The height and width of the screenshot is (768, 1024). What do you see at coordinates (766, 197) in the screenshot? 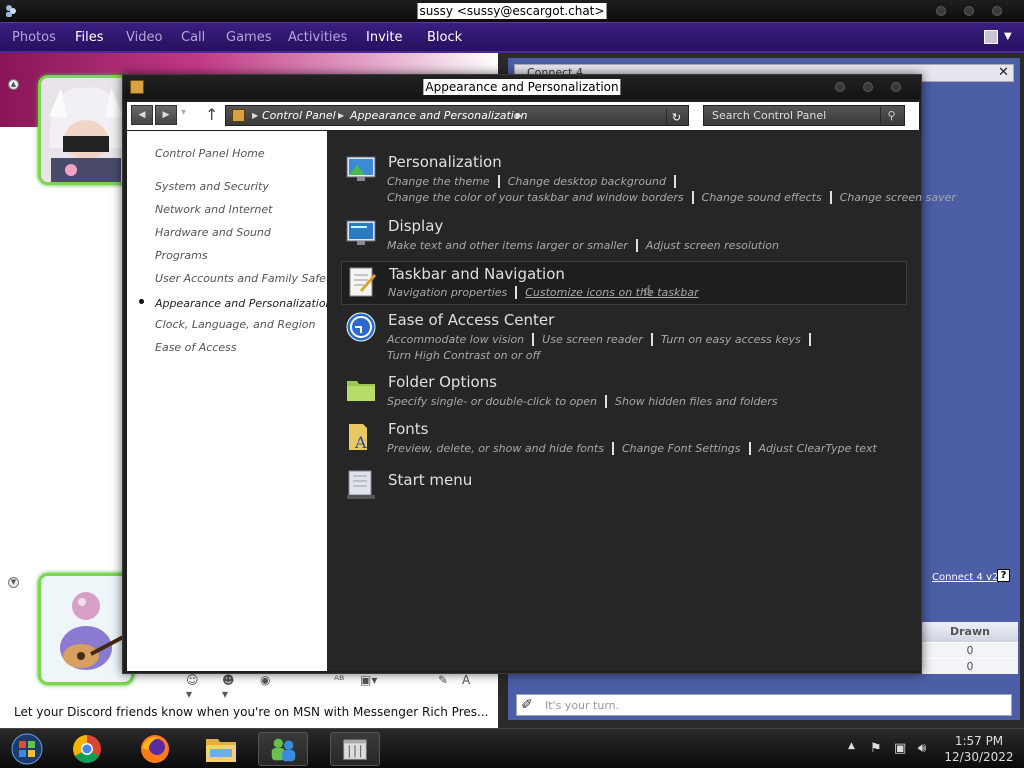
I see `link-sound-effects: Change sound effects` at bounding box center [766, 197].